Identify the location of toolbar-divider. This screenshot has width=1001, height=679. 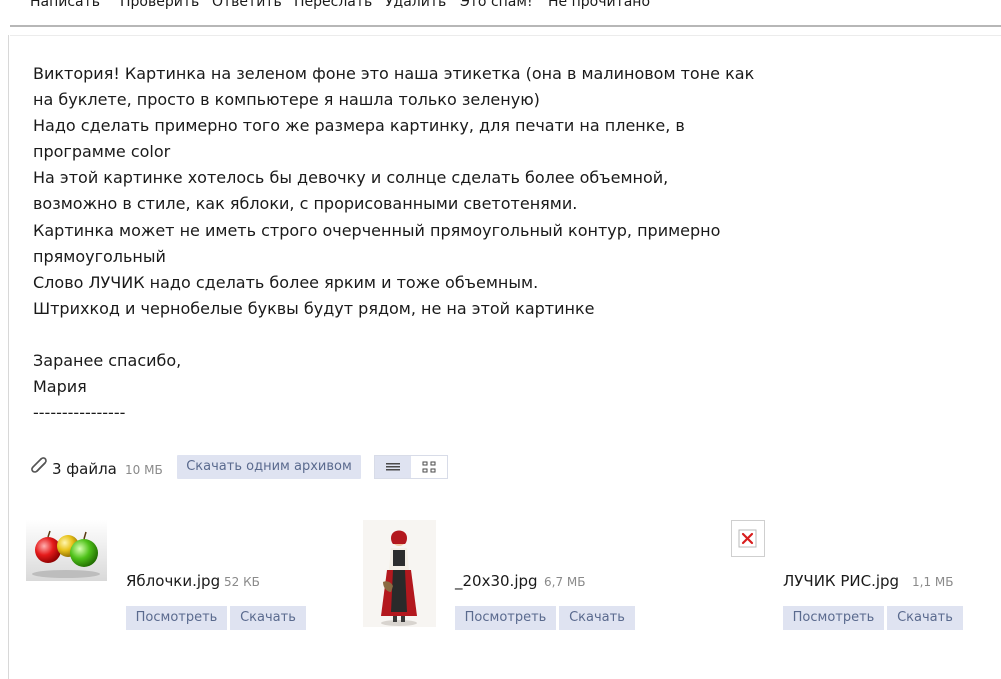
(505, 26).